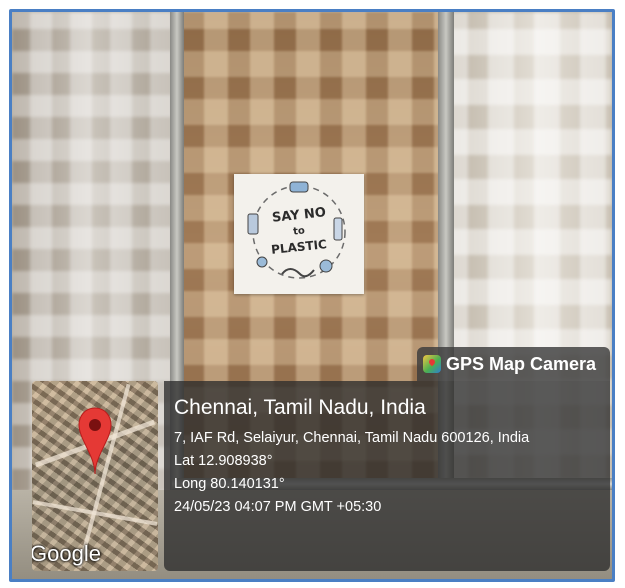 The image size is (625, 588). Describe the element at coordinates (300, 407) in the screenshot. I see `location-place: Chennai, Tamil Nadu, India` at that location.